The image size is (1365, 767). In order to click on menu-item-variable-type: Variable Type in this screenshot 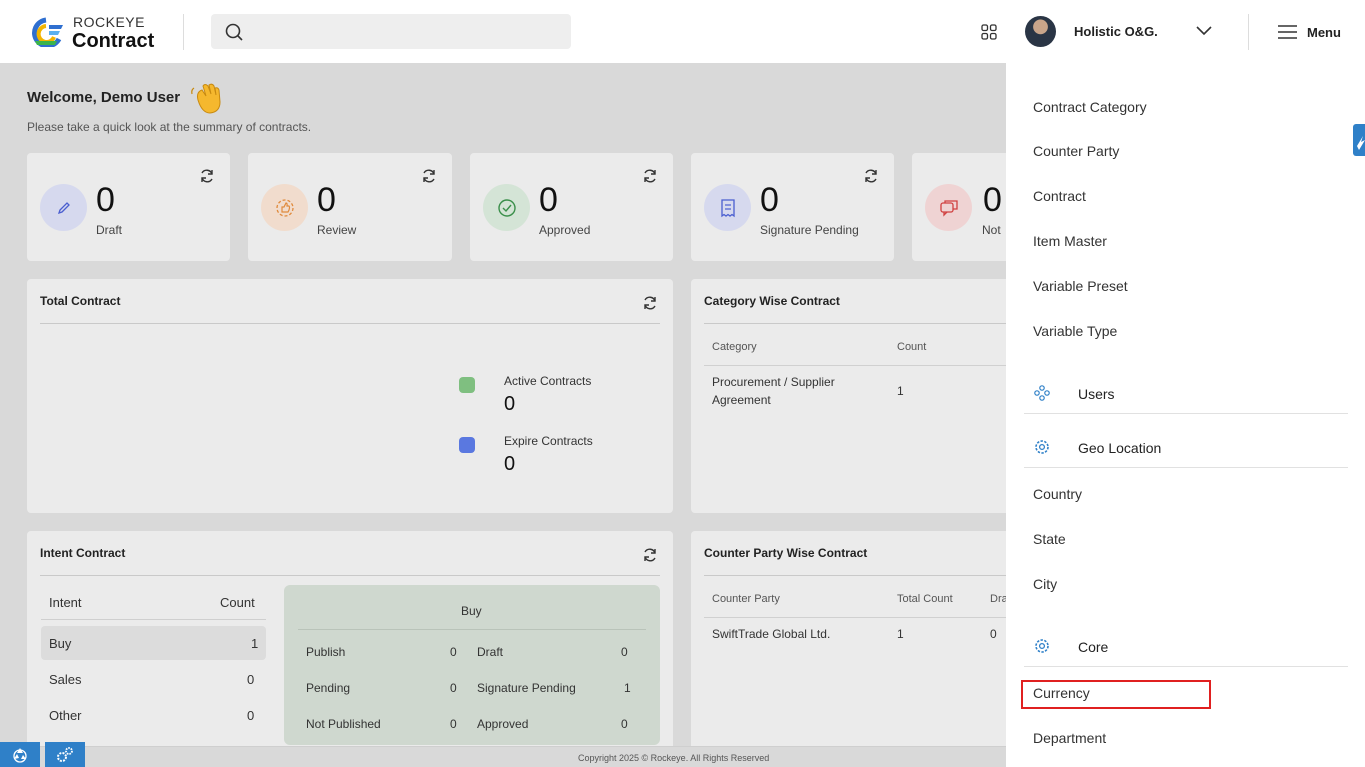, I will do `click(1075, 331)`.